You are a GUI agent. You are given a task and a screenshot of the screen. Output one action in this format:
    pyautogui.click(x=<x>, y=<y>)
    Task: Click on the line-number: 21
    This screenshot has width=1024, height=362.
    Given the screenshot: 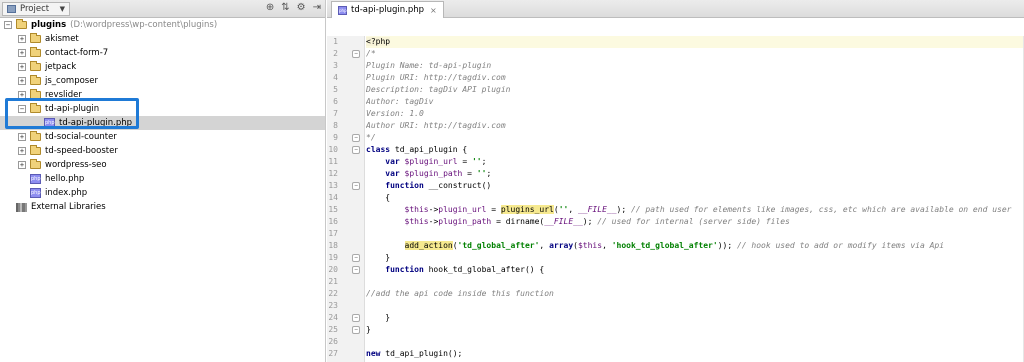 What is the action you would take?
    pyautogui.click(x=345, y=282)
    